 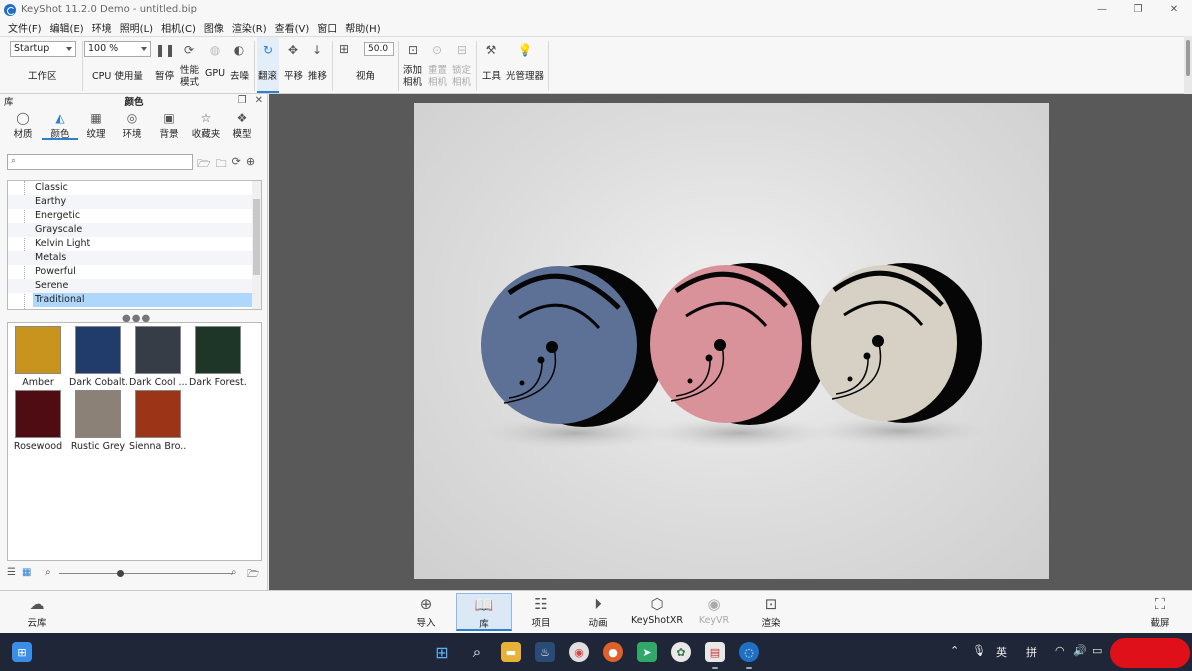 What do you see at coordinates (739, 344) in the screenshot?
I see `disc-pink` at bounding box center [739, 344].